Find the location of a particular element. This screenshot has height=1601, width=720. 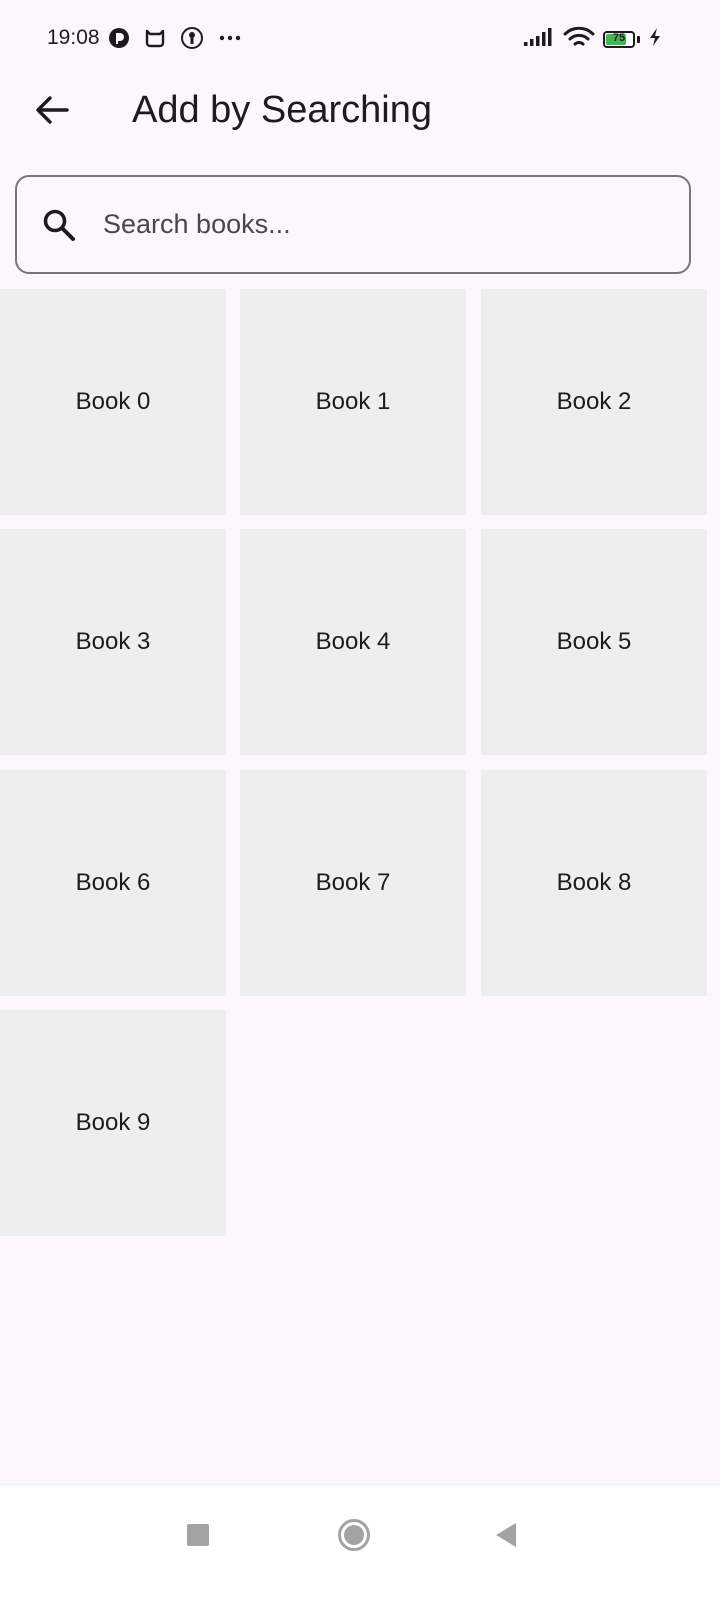

battery-icon: 75 is located at coordinates (619, 39).